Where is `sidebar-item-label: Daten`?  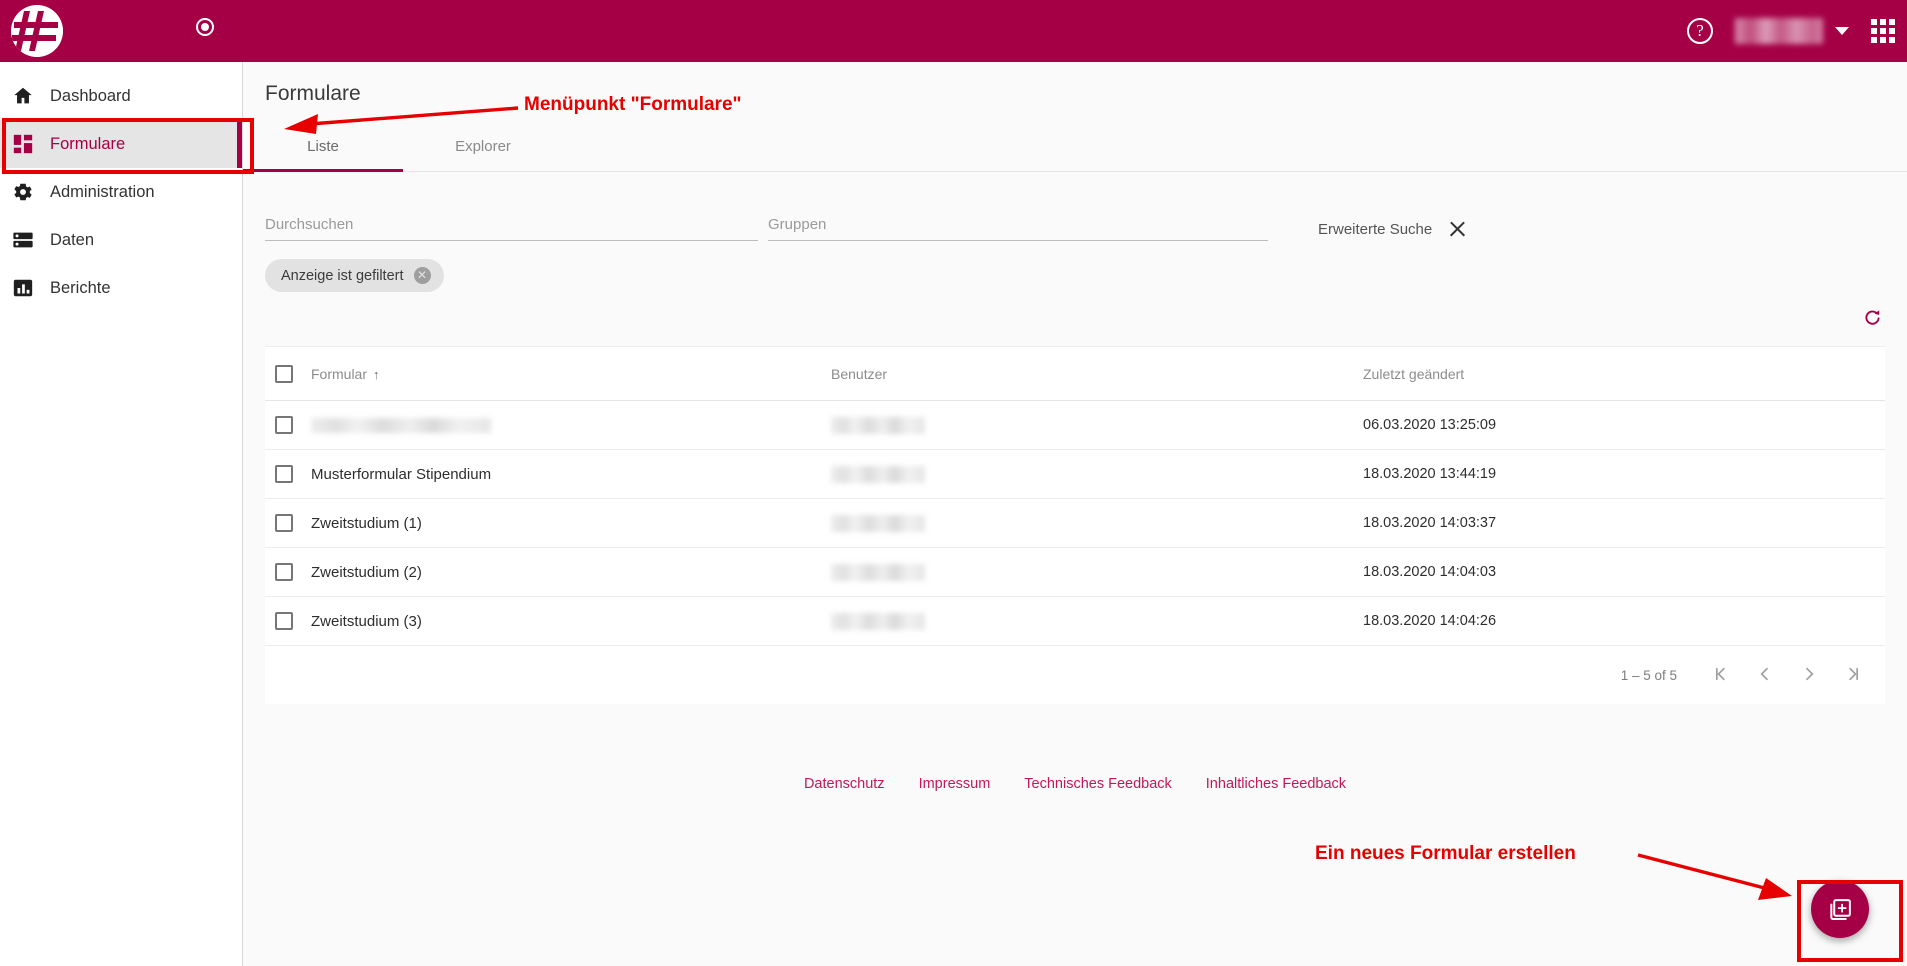
sidebar-item-label: Daten is located at coordinates (72, 239).